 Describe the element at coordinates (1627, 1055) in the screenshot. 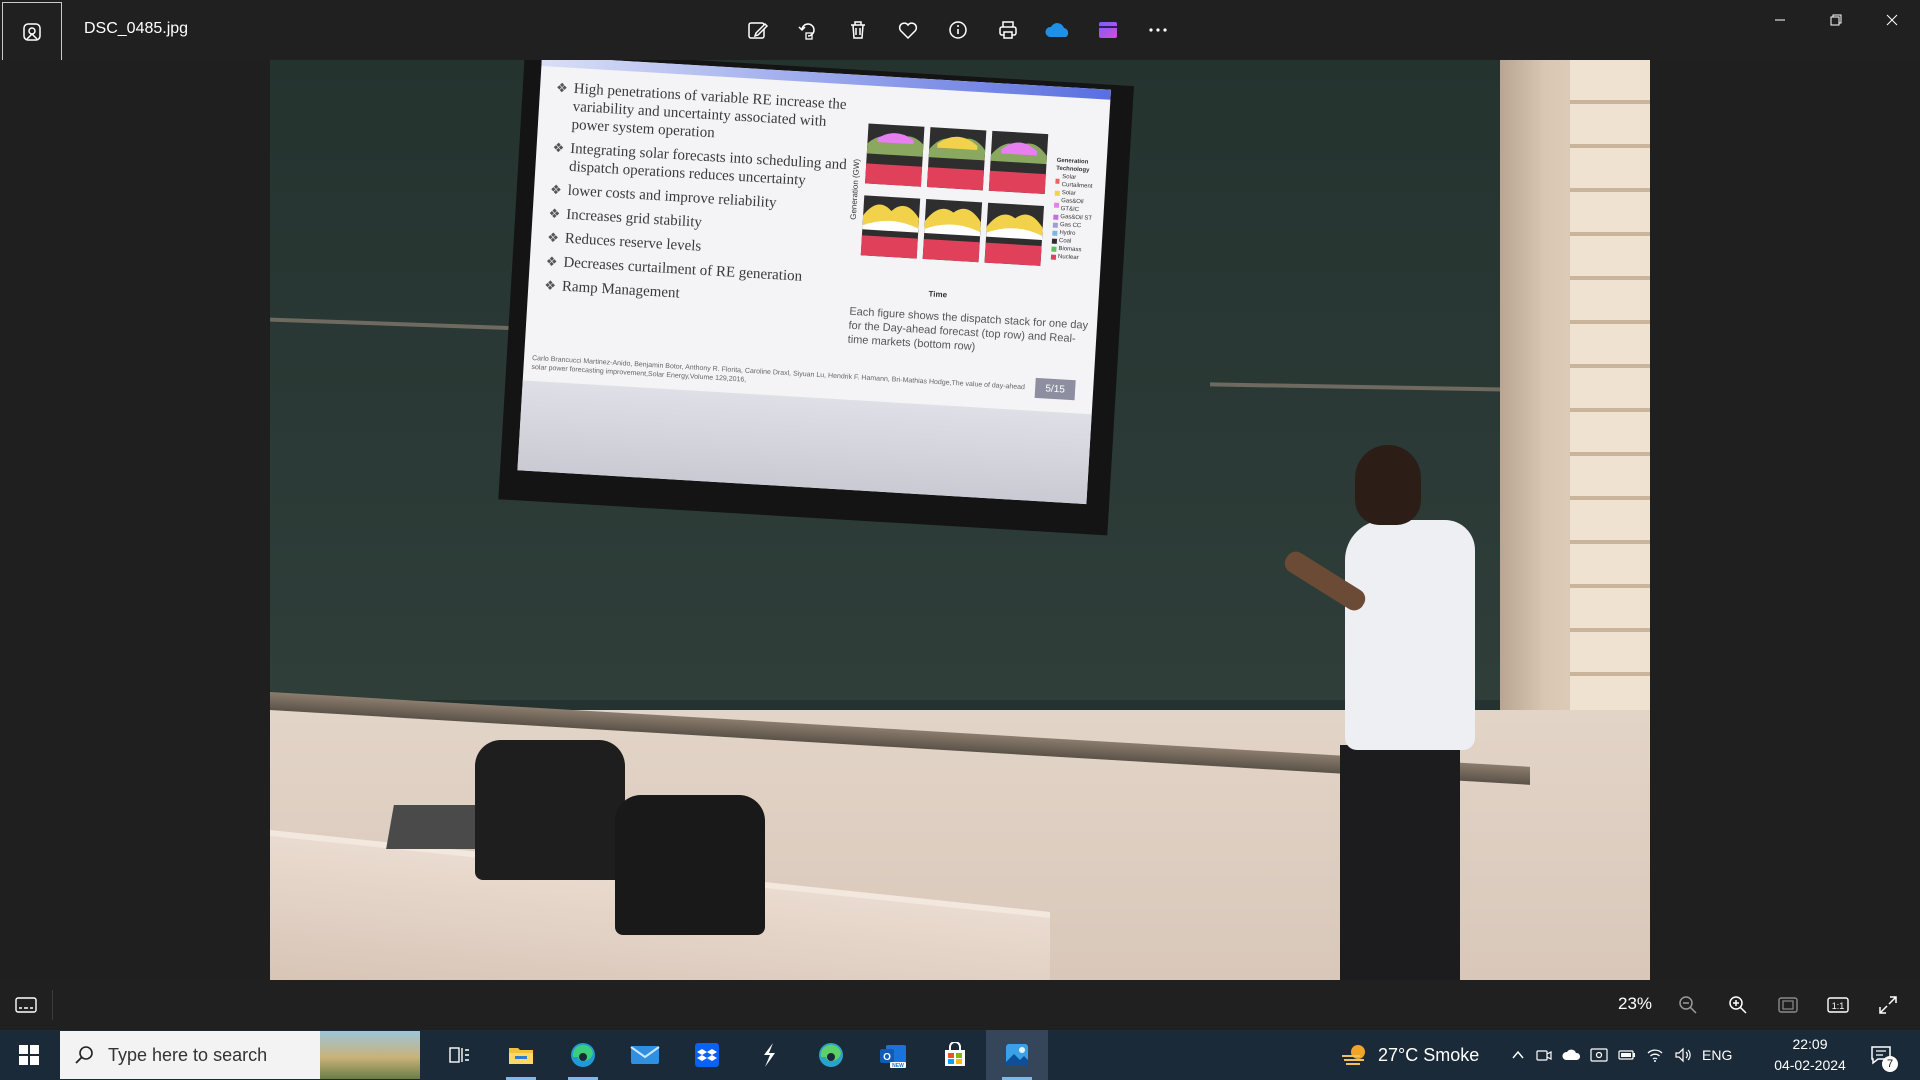

I see `battery-icon` at that location.